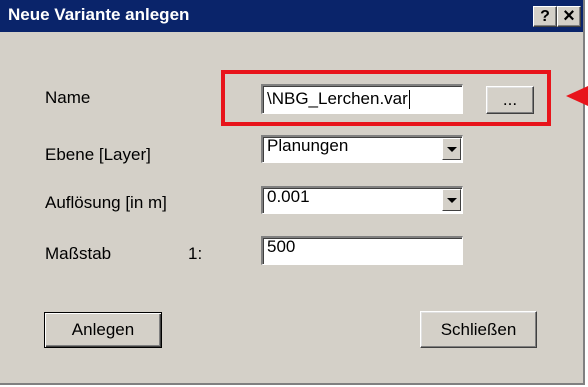 The width and height of the screenshot is (588, 387). What do you see at coordinates (308, 145) in the screenshot?
I see `layer-value: Planungen` at bounding box center [308, 145].